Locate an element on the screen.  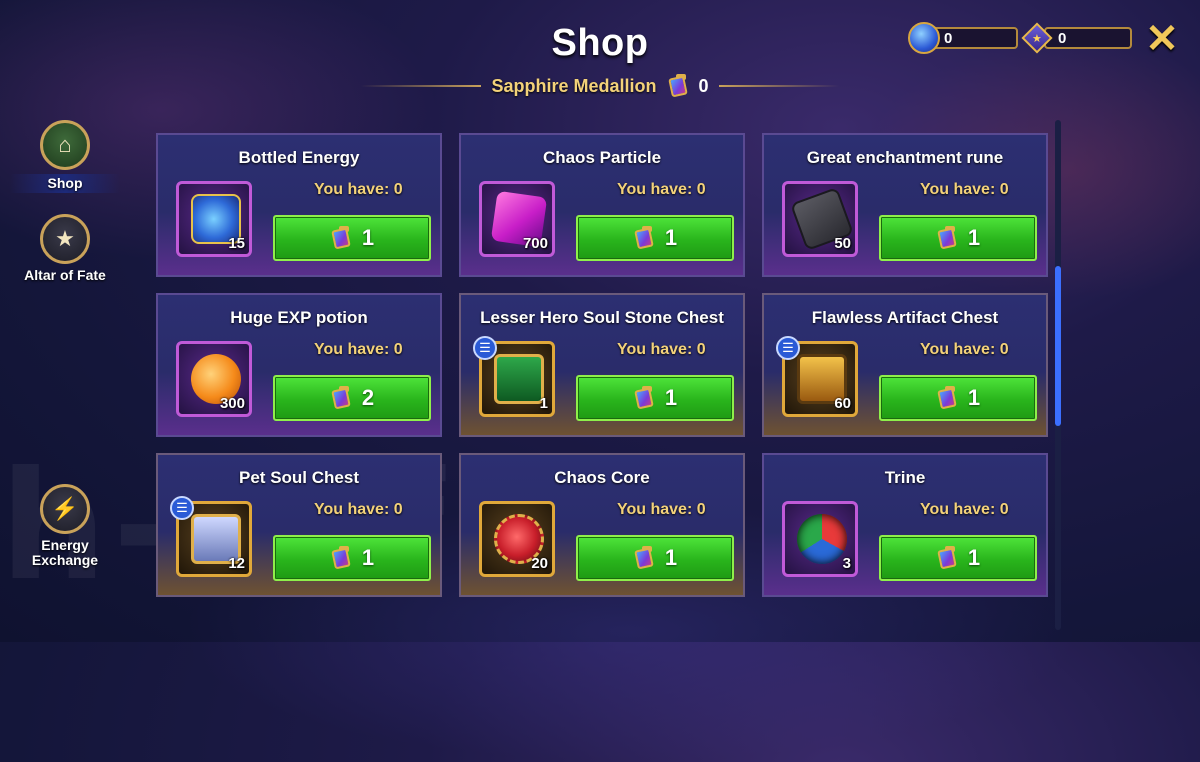
star-icon: ★ is located at coordinates (65, 239).